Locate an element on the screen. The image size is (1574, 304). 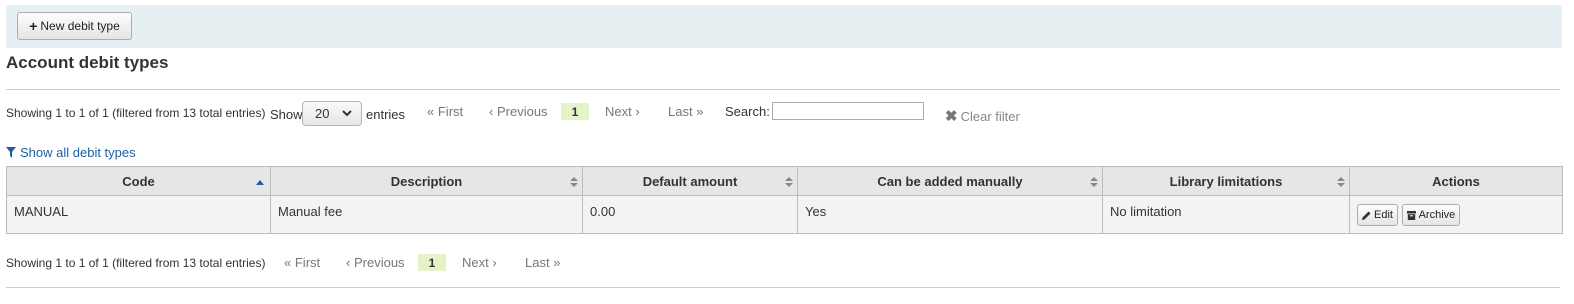
clear-filter-button: ✖ Clear filter is located at coordinates (982, 116).